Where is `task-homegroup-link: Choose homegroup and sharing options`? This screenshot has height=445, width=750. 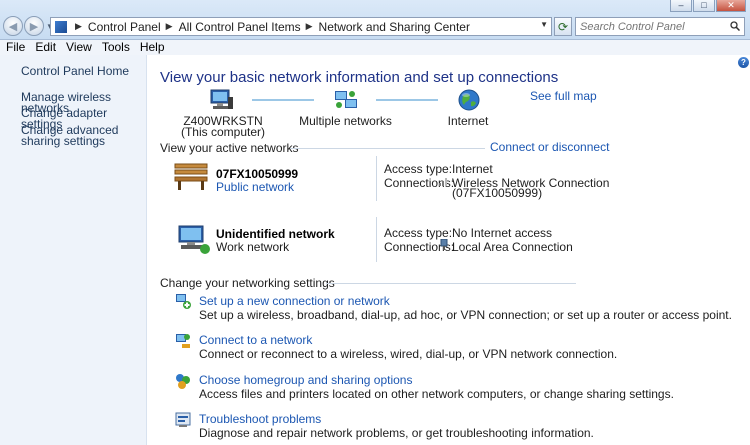 task-homegroup-link: Choose homegroup and sharing options is located at coordinates (305, 380).